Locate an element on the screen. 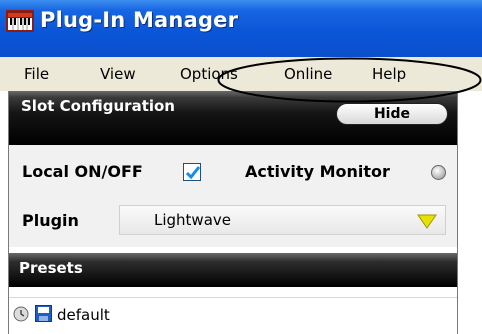 Image resolution: width=482 pixels, height=334 pixels. slot-configuration-title: Slot Configuration is located at coordinates (98, 106).